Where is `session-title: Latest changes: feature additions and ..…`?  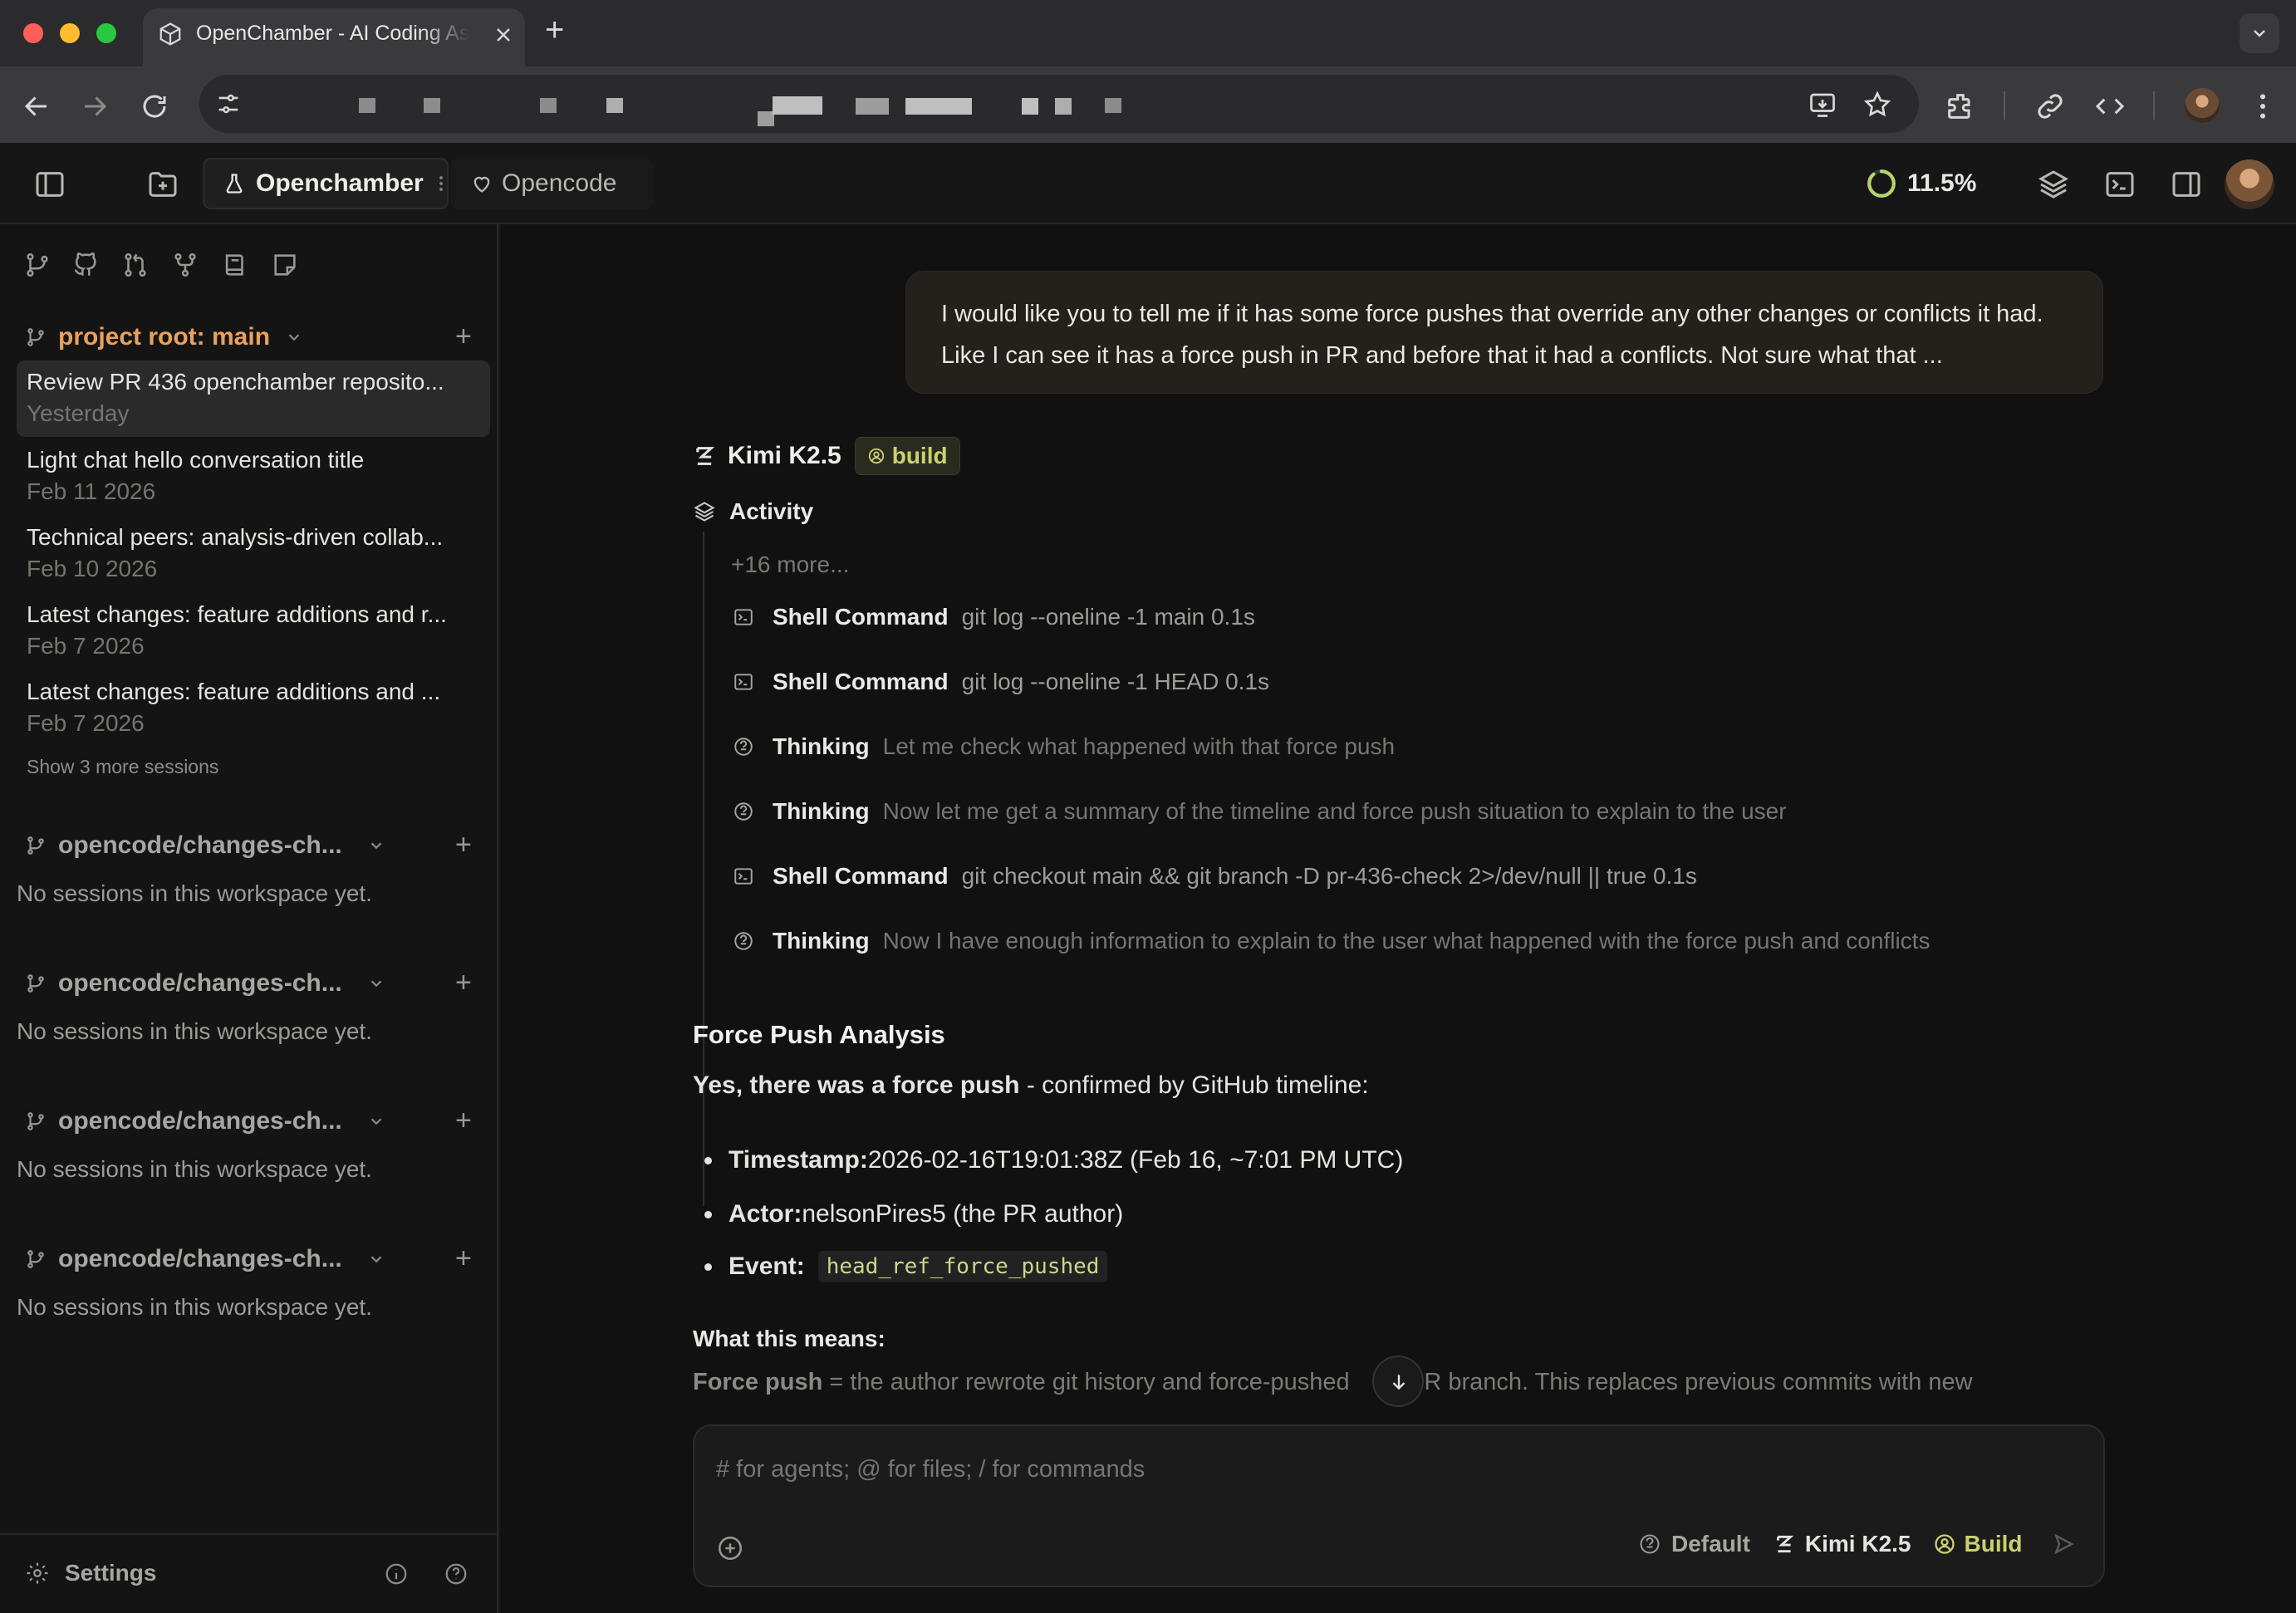 session-title: Latest changes: feature additions and ..… is located at coordinates (234, 691).